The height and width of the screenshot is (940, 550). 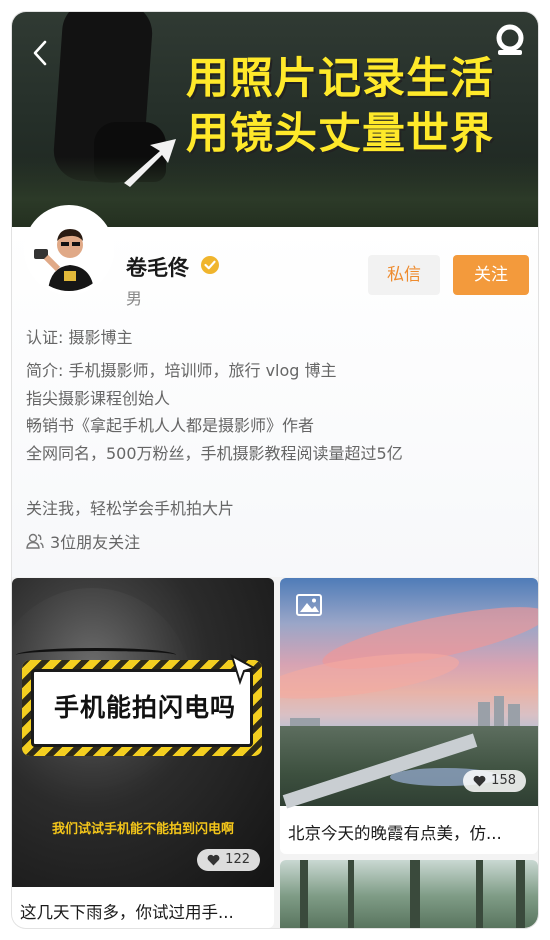 I want to click on camera-shortcut-icon, so click(x=510, y=40).